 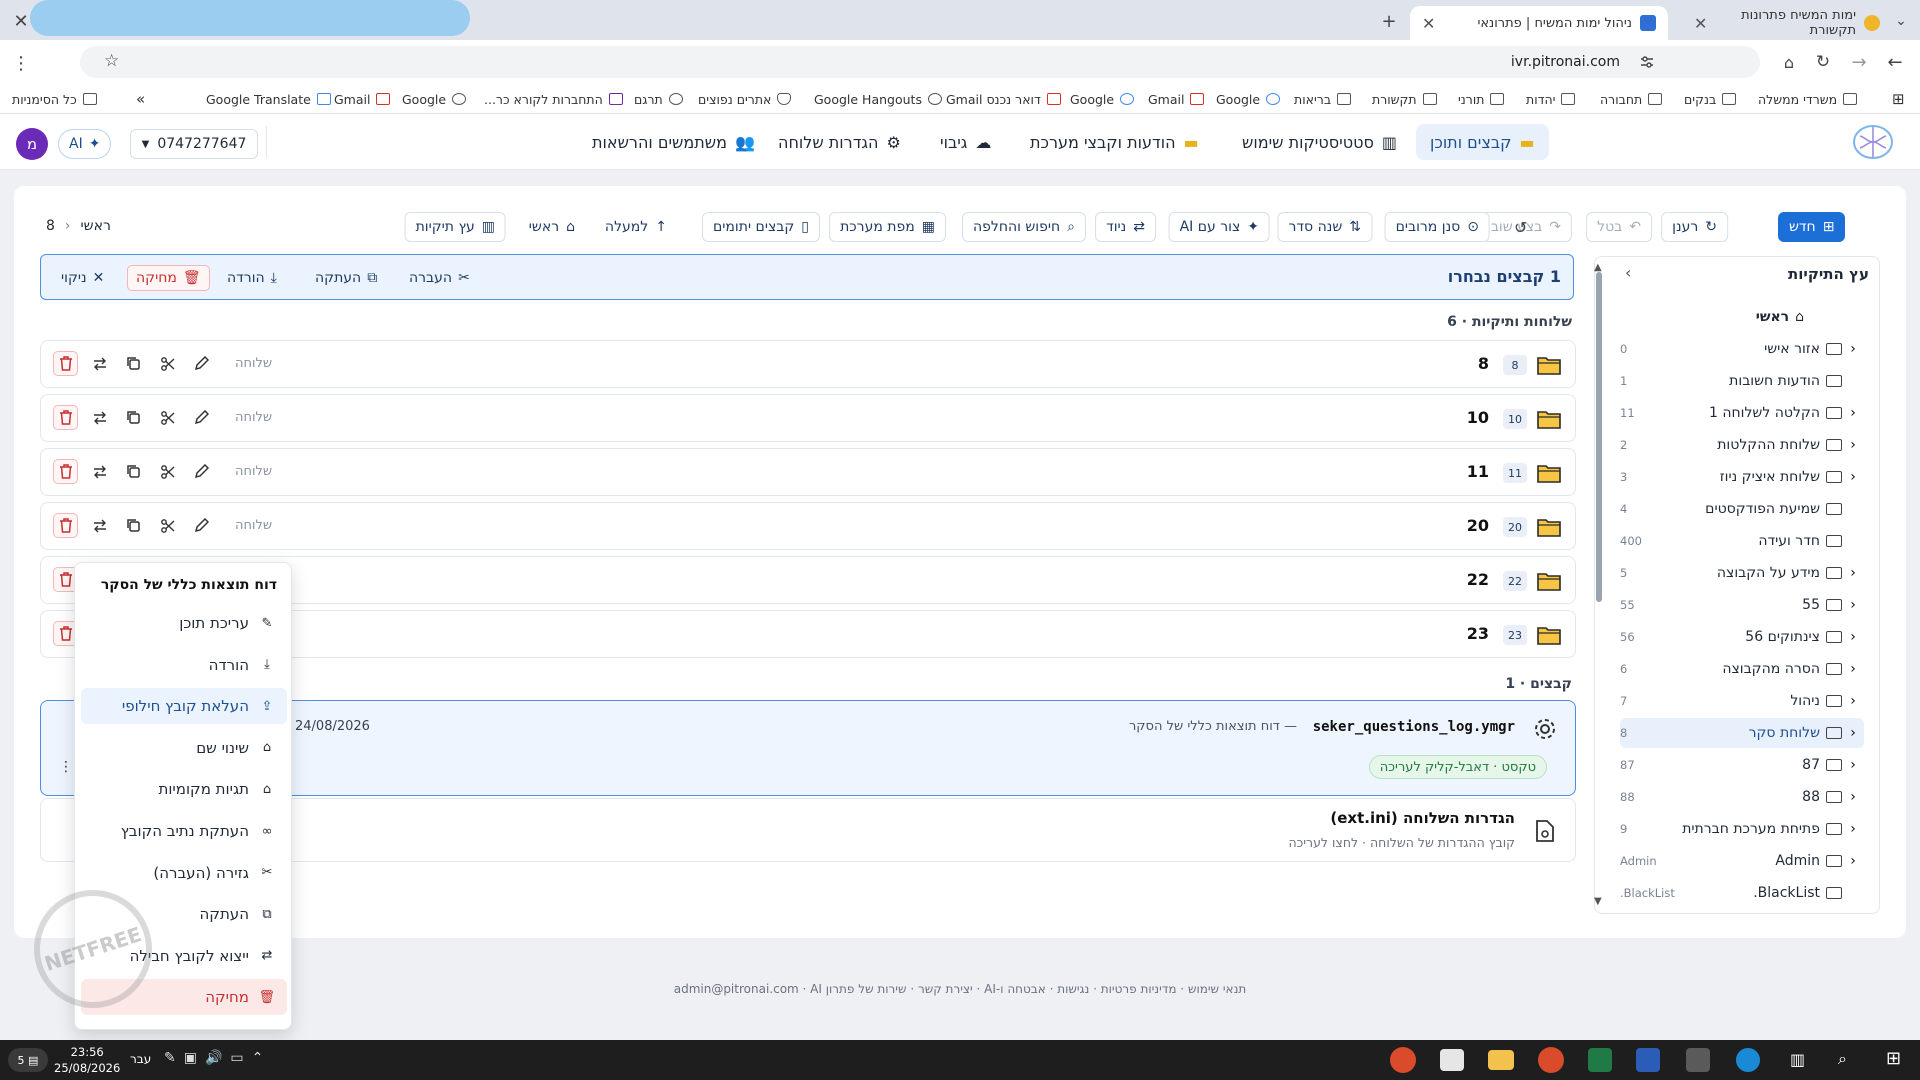 What do you see at coordinates (1742, 893) in the screenshot?
I see `sidebar-tree-item: BlackList. BlackList.` at bounding box center [1742, 893].